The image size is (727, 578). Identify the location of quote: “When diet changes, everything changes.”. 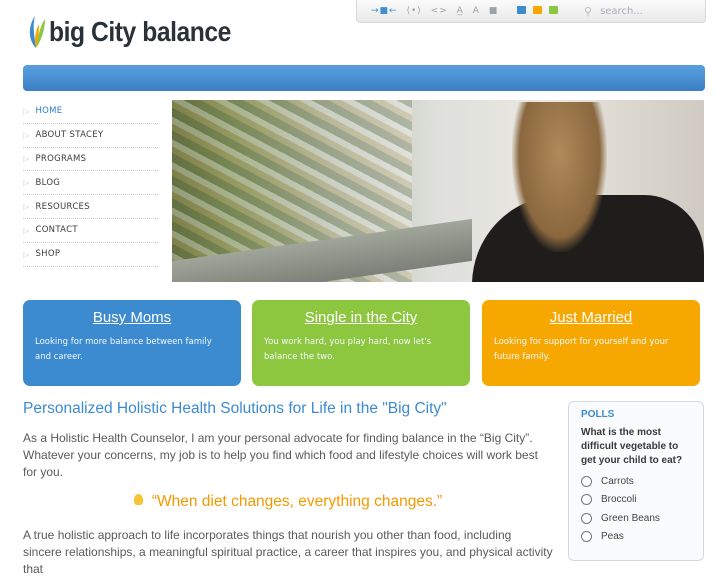
(288, 502).